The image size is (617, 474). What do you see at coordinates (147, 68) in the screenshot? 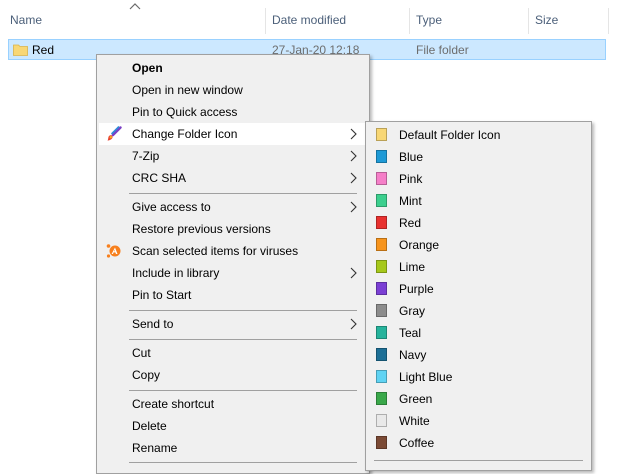
I see `menu-item-label: Open` at bounding box center [147, 68].